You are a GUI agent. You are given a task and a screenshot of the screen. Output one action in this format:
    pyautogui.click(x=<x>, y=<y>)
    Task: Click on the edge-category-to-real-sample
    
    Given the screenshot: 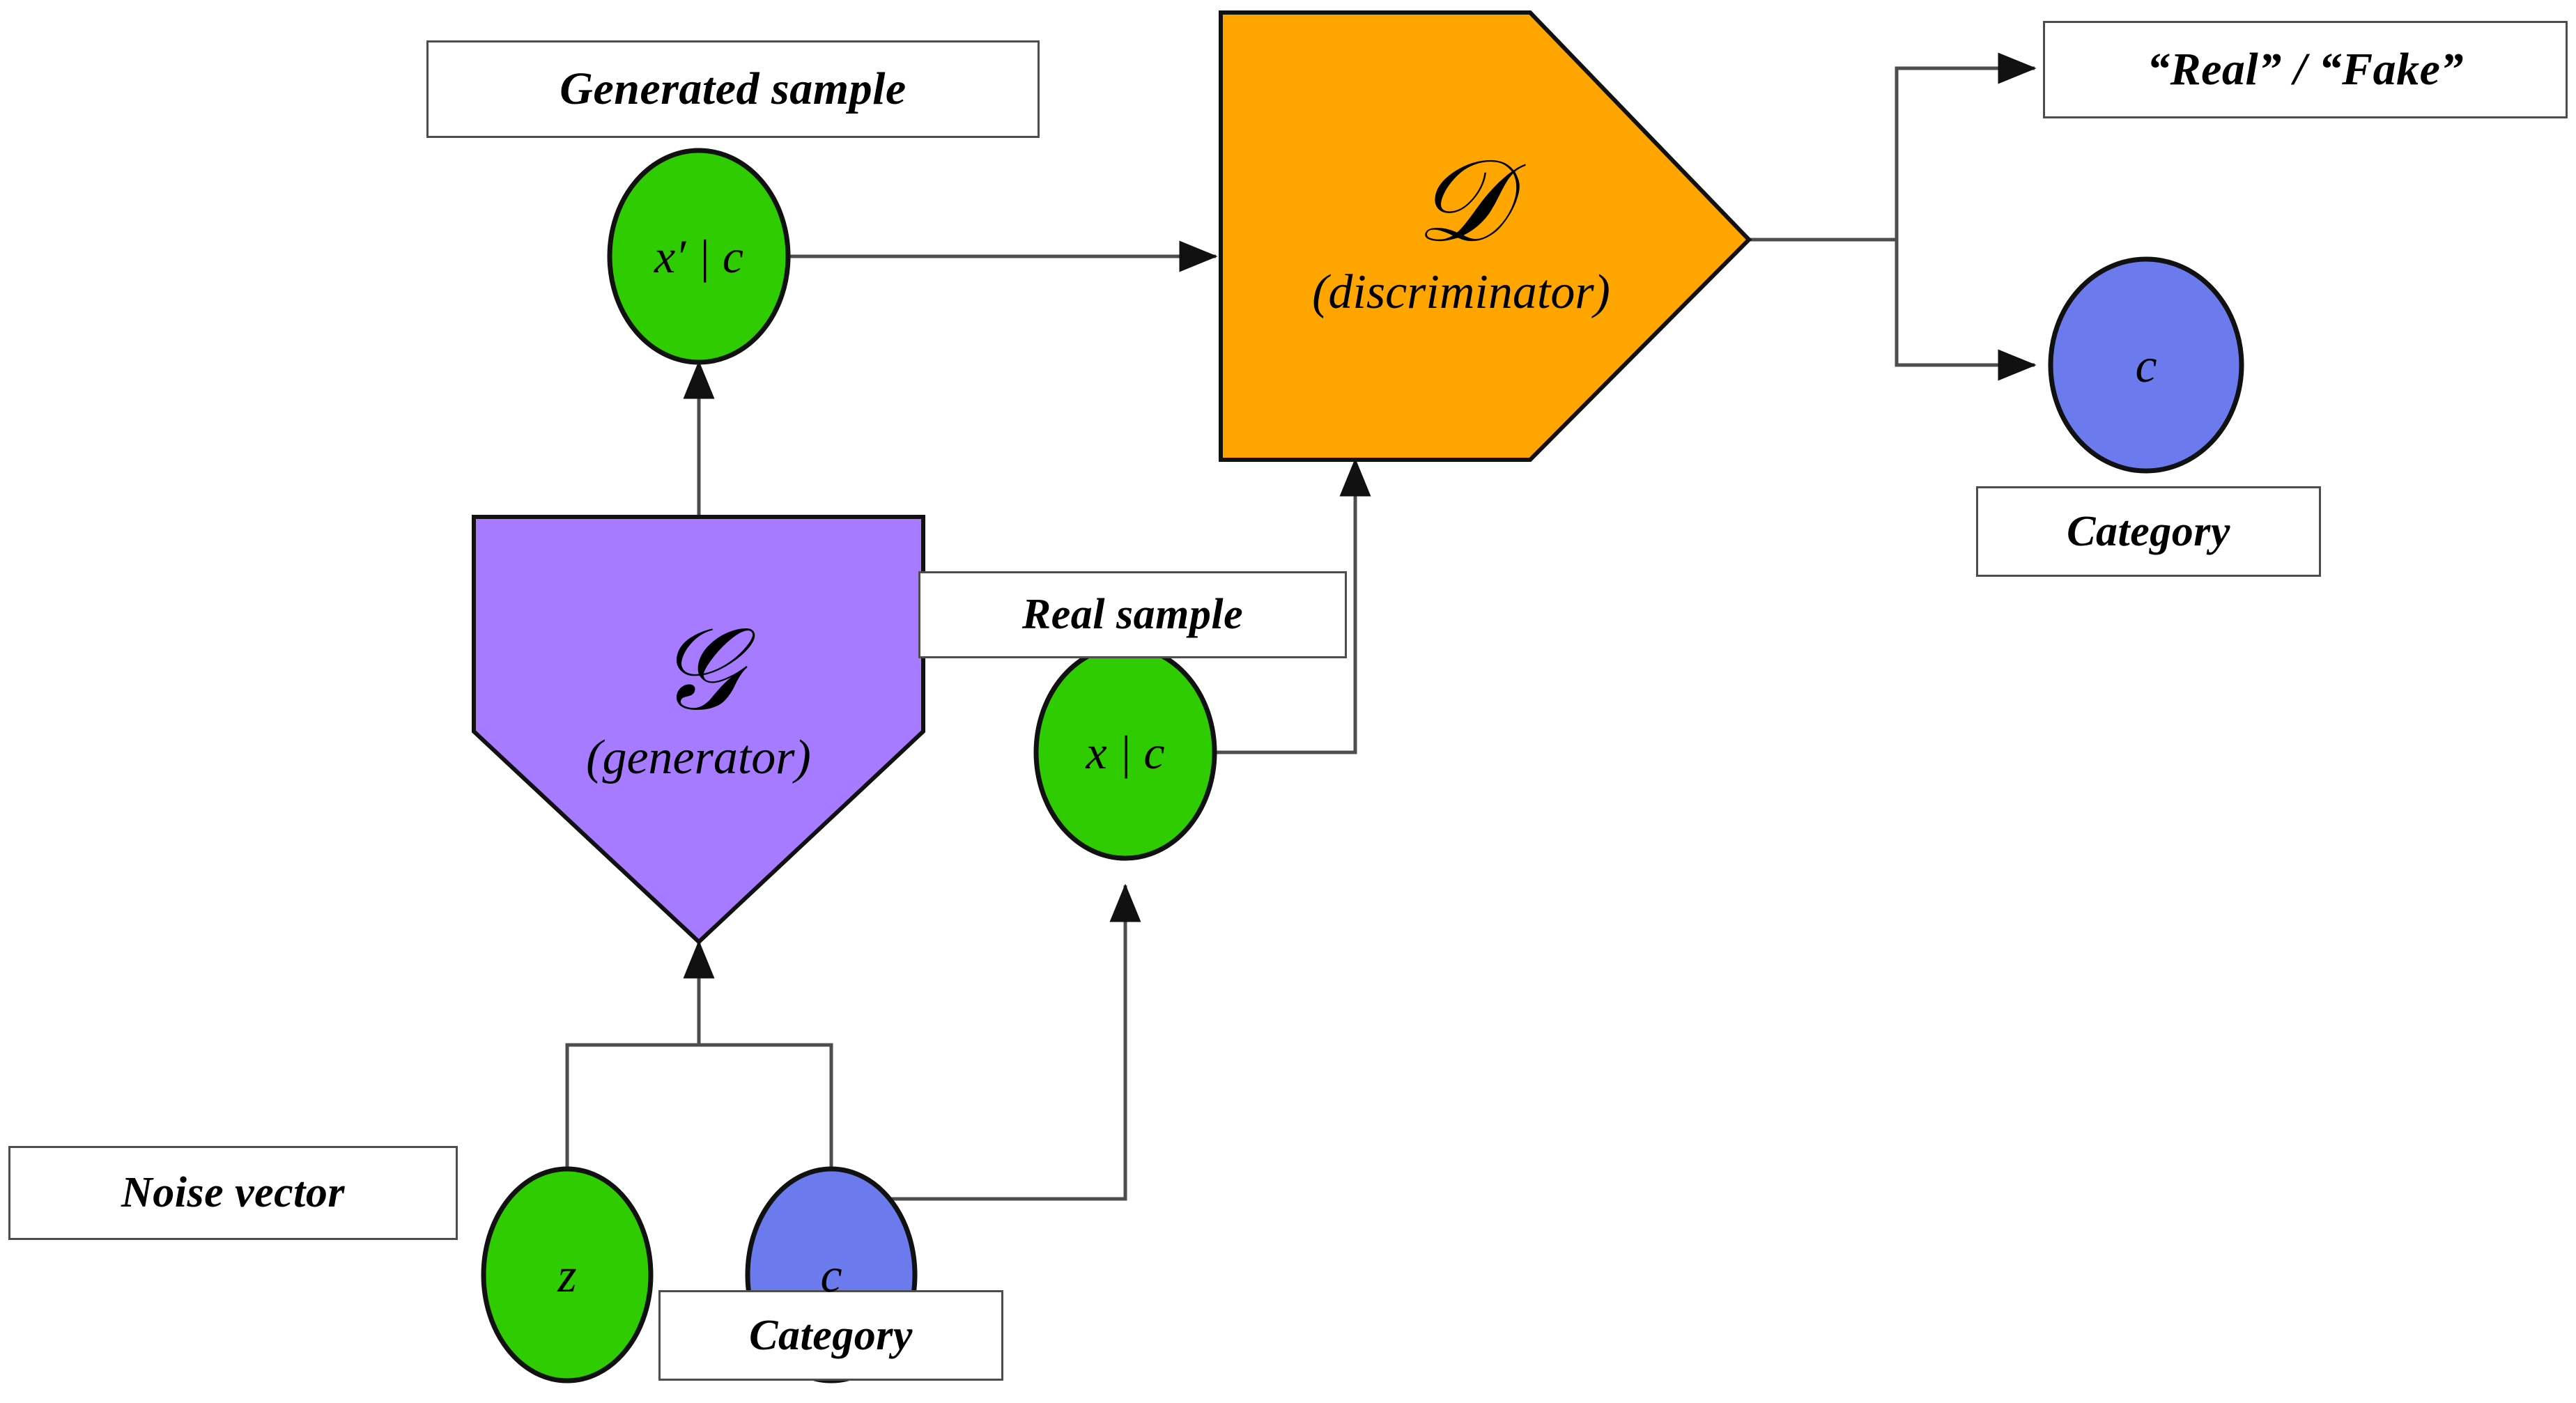 What is the action you would take?
    pyautogui.click(x=1006, y=1042)
    